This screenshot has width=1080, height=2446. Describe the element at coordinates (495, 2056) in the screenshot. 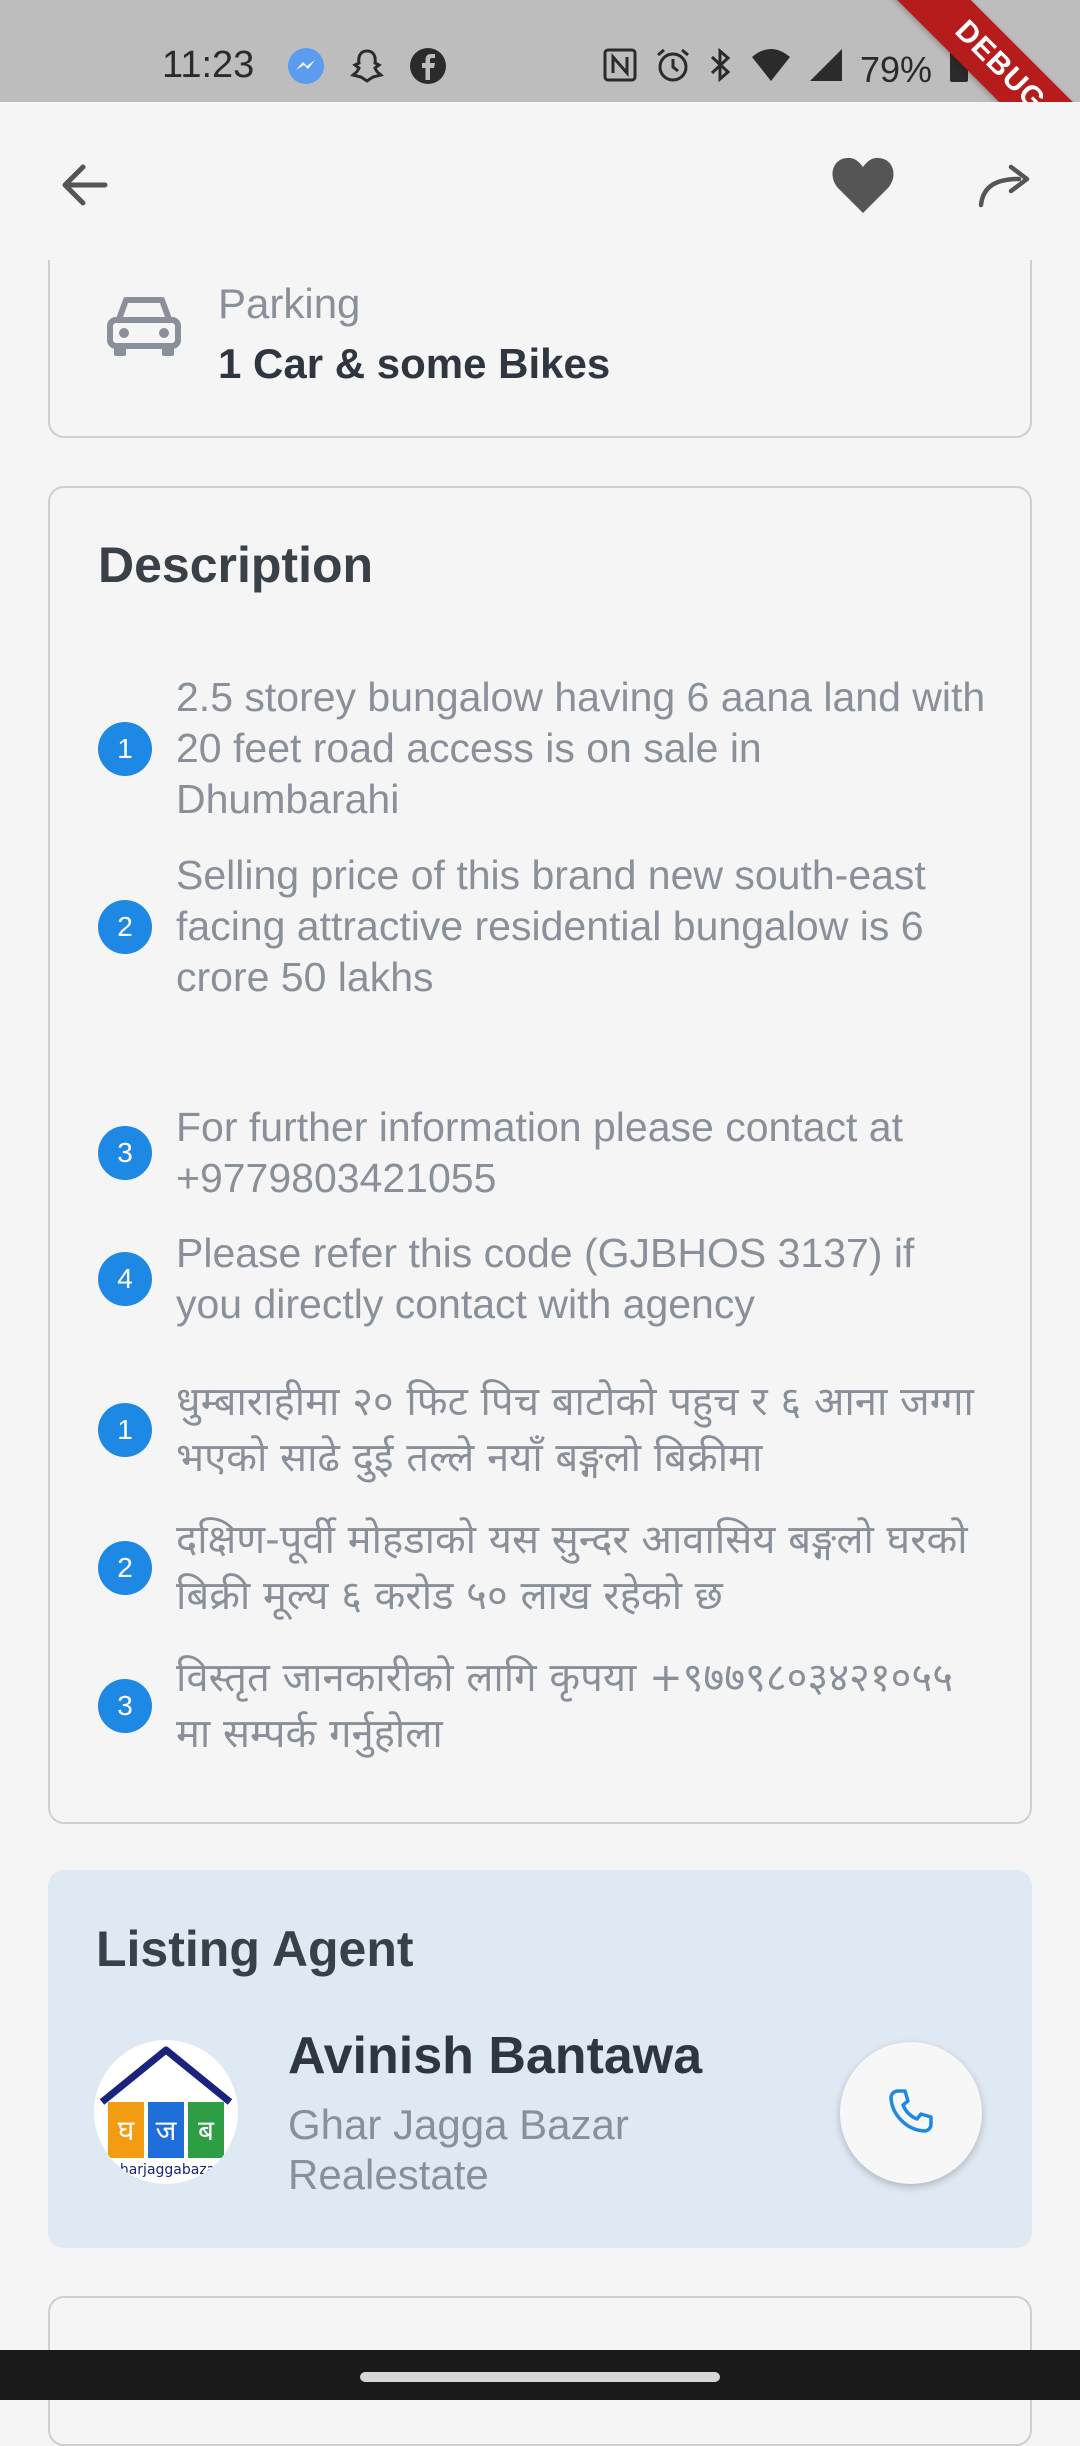

I see `agent-name: Avinish Bantawa` at that location.